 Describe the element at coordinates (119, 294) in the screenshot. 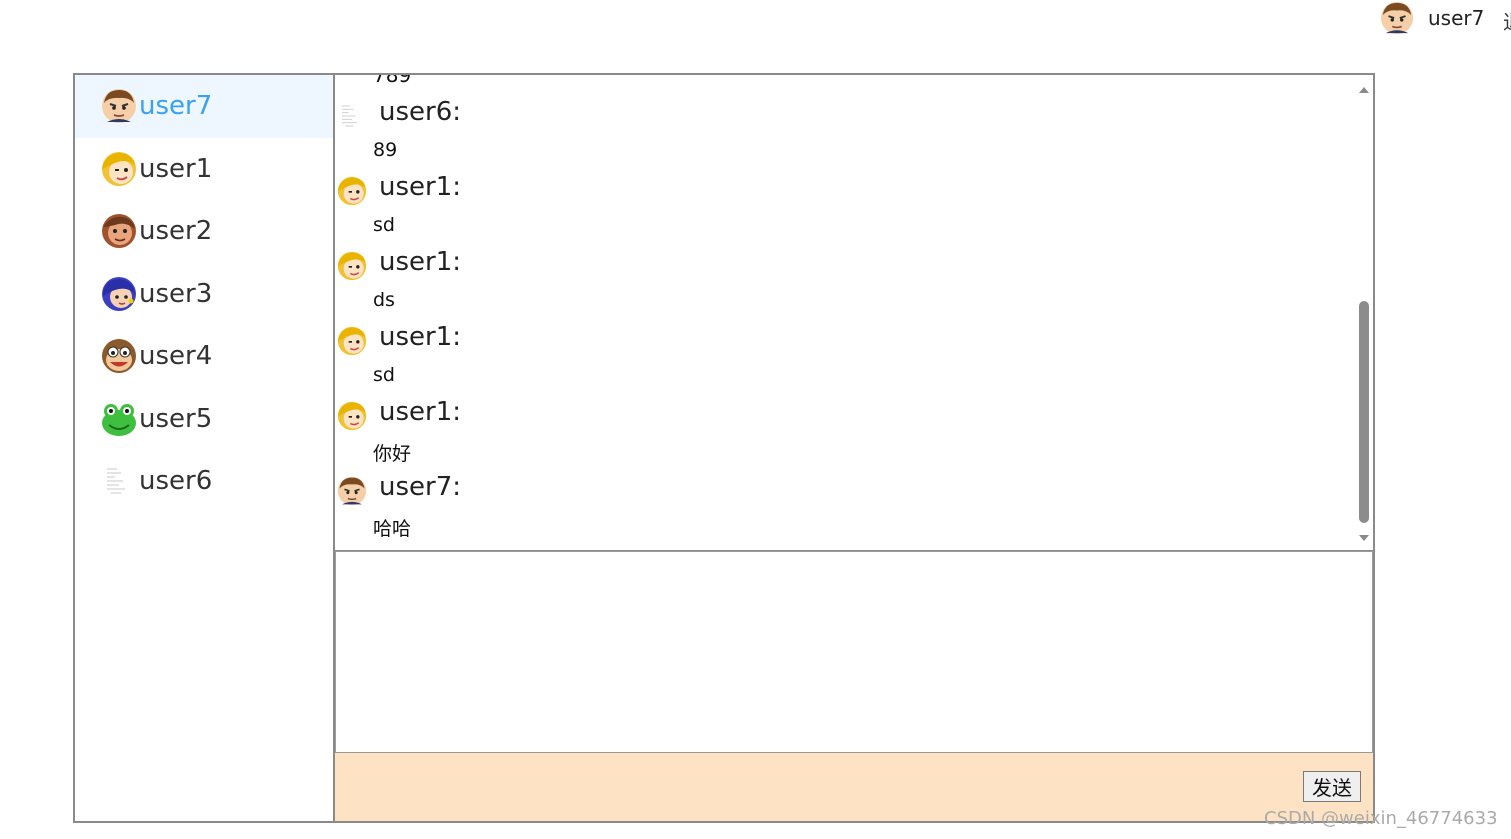

I see `blue-hair-avatar-icon` at that location.